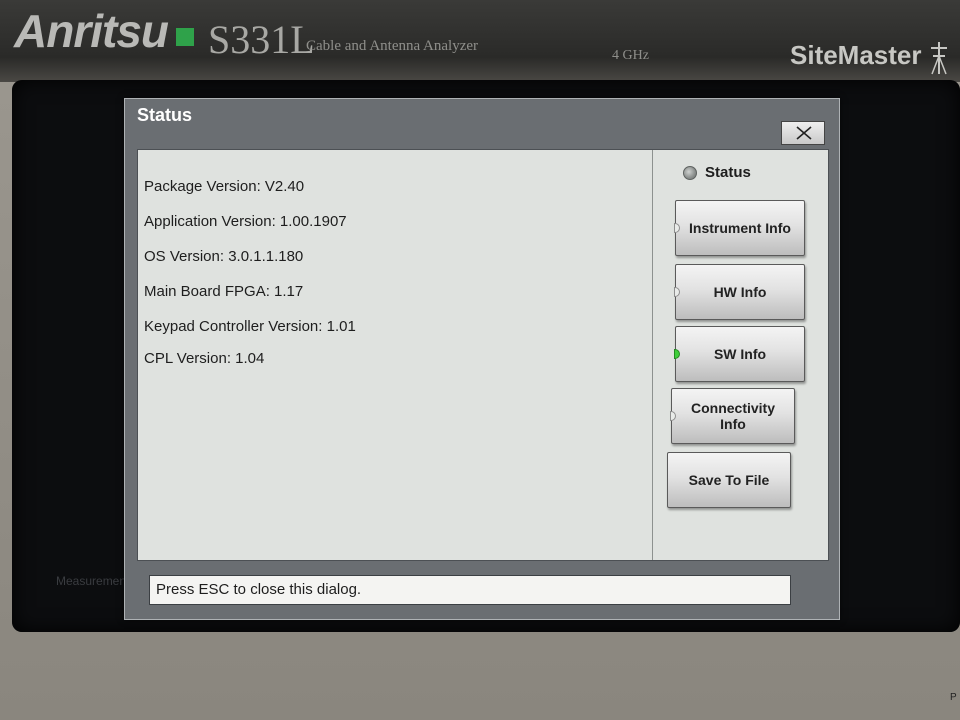 This screenshot has height=720, width=960. What do you see at coordinates (630, 55) in the screenshot?
I see `frequency-label: 4 GHz` at bounding box center [630, 55].